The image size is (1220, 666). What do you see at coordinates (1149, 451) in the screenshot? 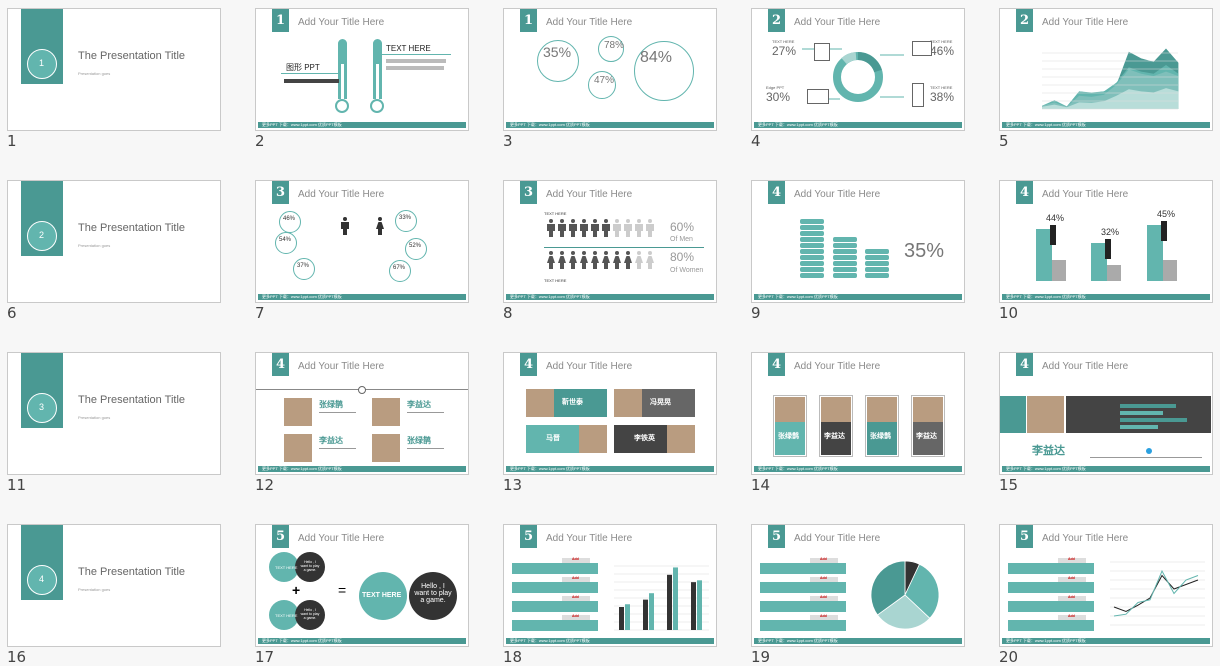
I see `contact-icon` at bounding box center [1149, 451].